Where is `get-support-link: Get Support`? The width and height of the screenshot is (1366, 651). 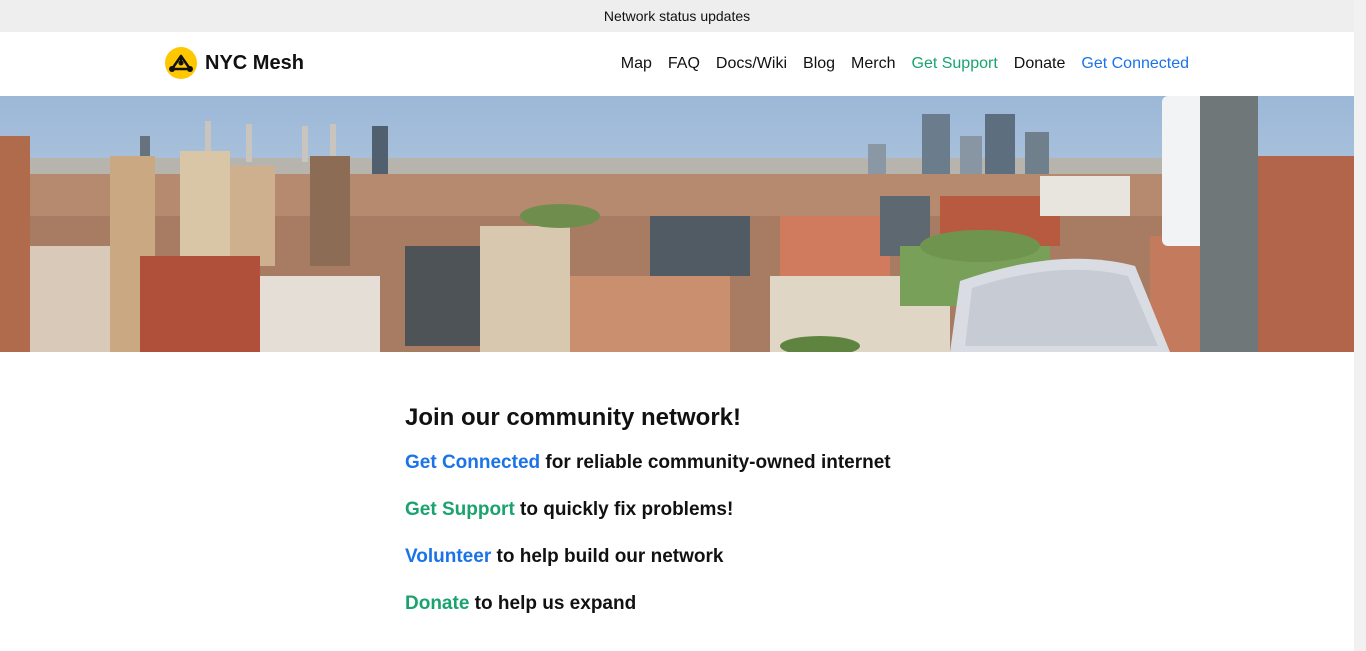
get-support-link: Get Support is located at coordinates (460, 509).